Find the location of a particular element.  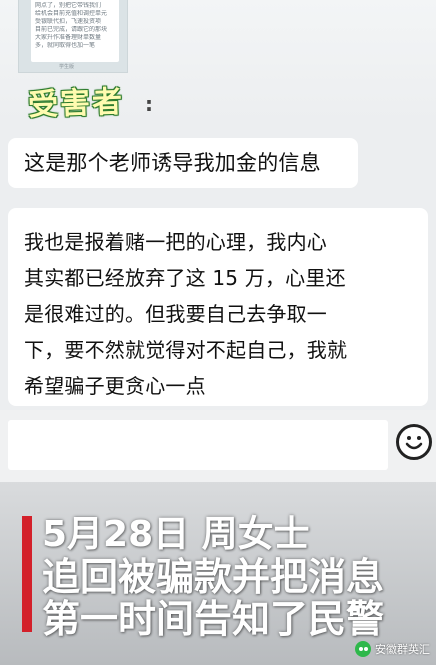

victim-label: 受害者 is located at coordinates (76, 103).